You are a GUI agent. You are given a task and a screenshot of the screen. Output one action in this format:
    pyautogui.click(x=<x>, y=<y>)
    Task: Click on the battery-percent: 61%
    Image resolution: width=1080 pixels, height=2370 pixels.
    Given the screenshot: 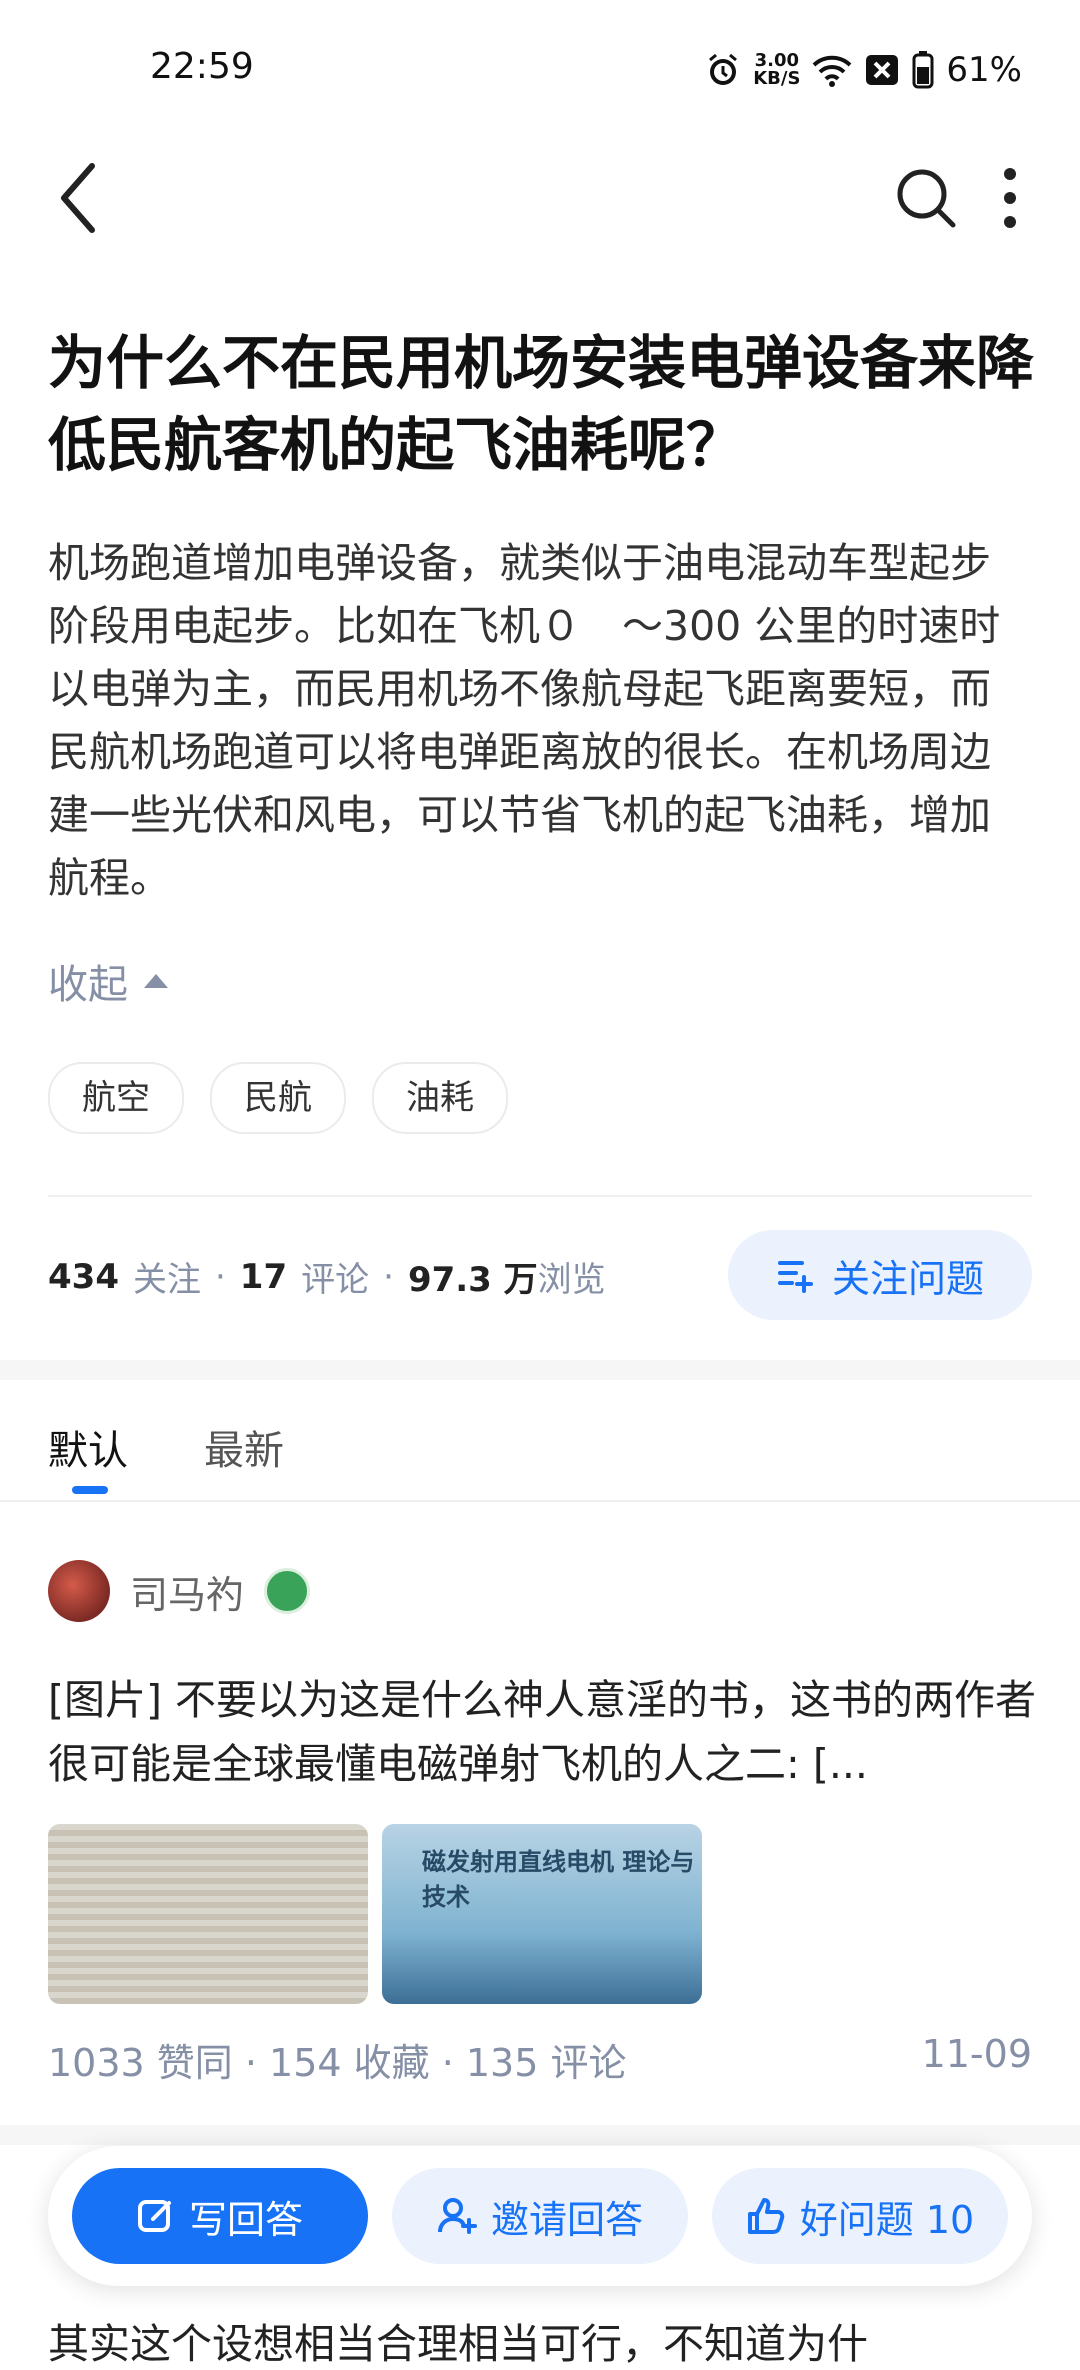 What is the action you would take?
    pyautogui.click(x=984, y=70)
    